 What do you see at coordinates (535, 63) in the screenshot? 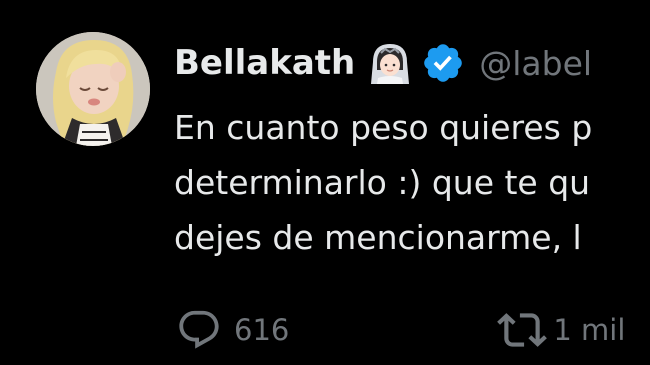
I see `handle: @label` at bounding box center [535, 63].